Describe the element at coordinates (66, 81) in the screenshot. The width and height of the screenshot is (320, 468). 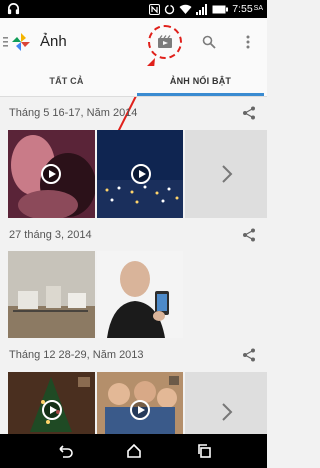
I see `tab-all: TẤT CẢ` at that location.